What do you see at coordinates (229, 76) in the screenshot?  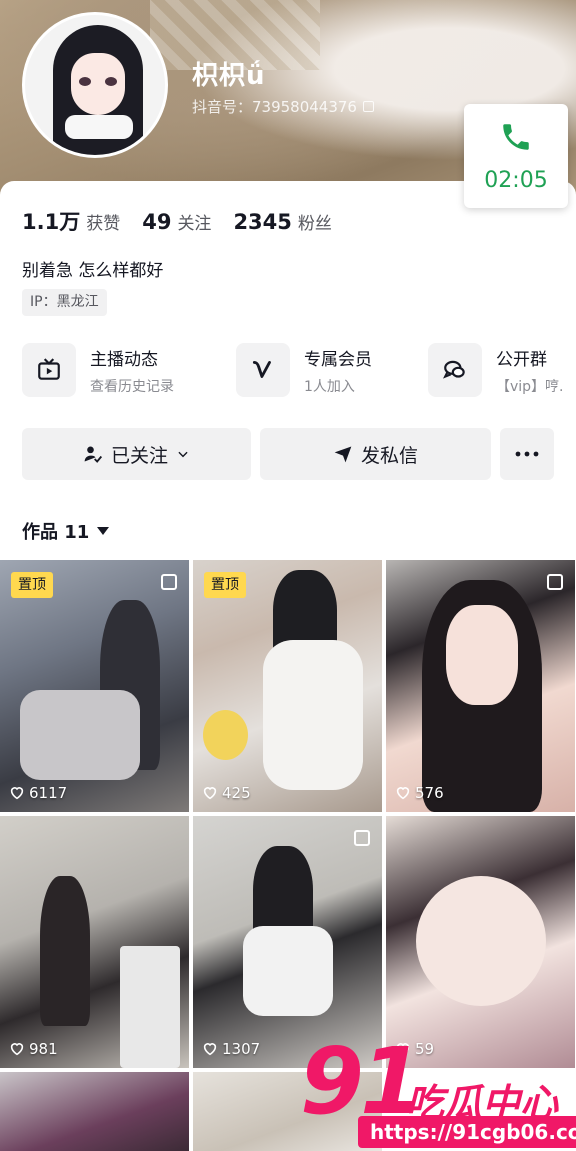 I see `nickname: 枳枳ǘ` at bounding box center [229, 76].